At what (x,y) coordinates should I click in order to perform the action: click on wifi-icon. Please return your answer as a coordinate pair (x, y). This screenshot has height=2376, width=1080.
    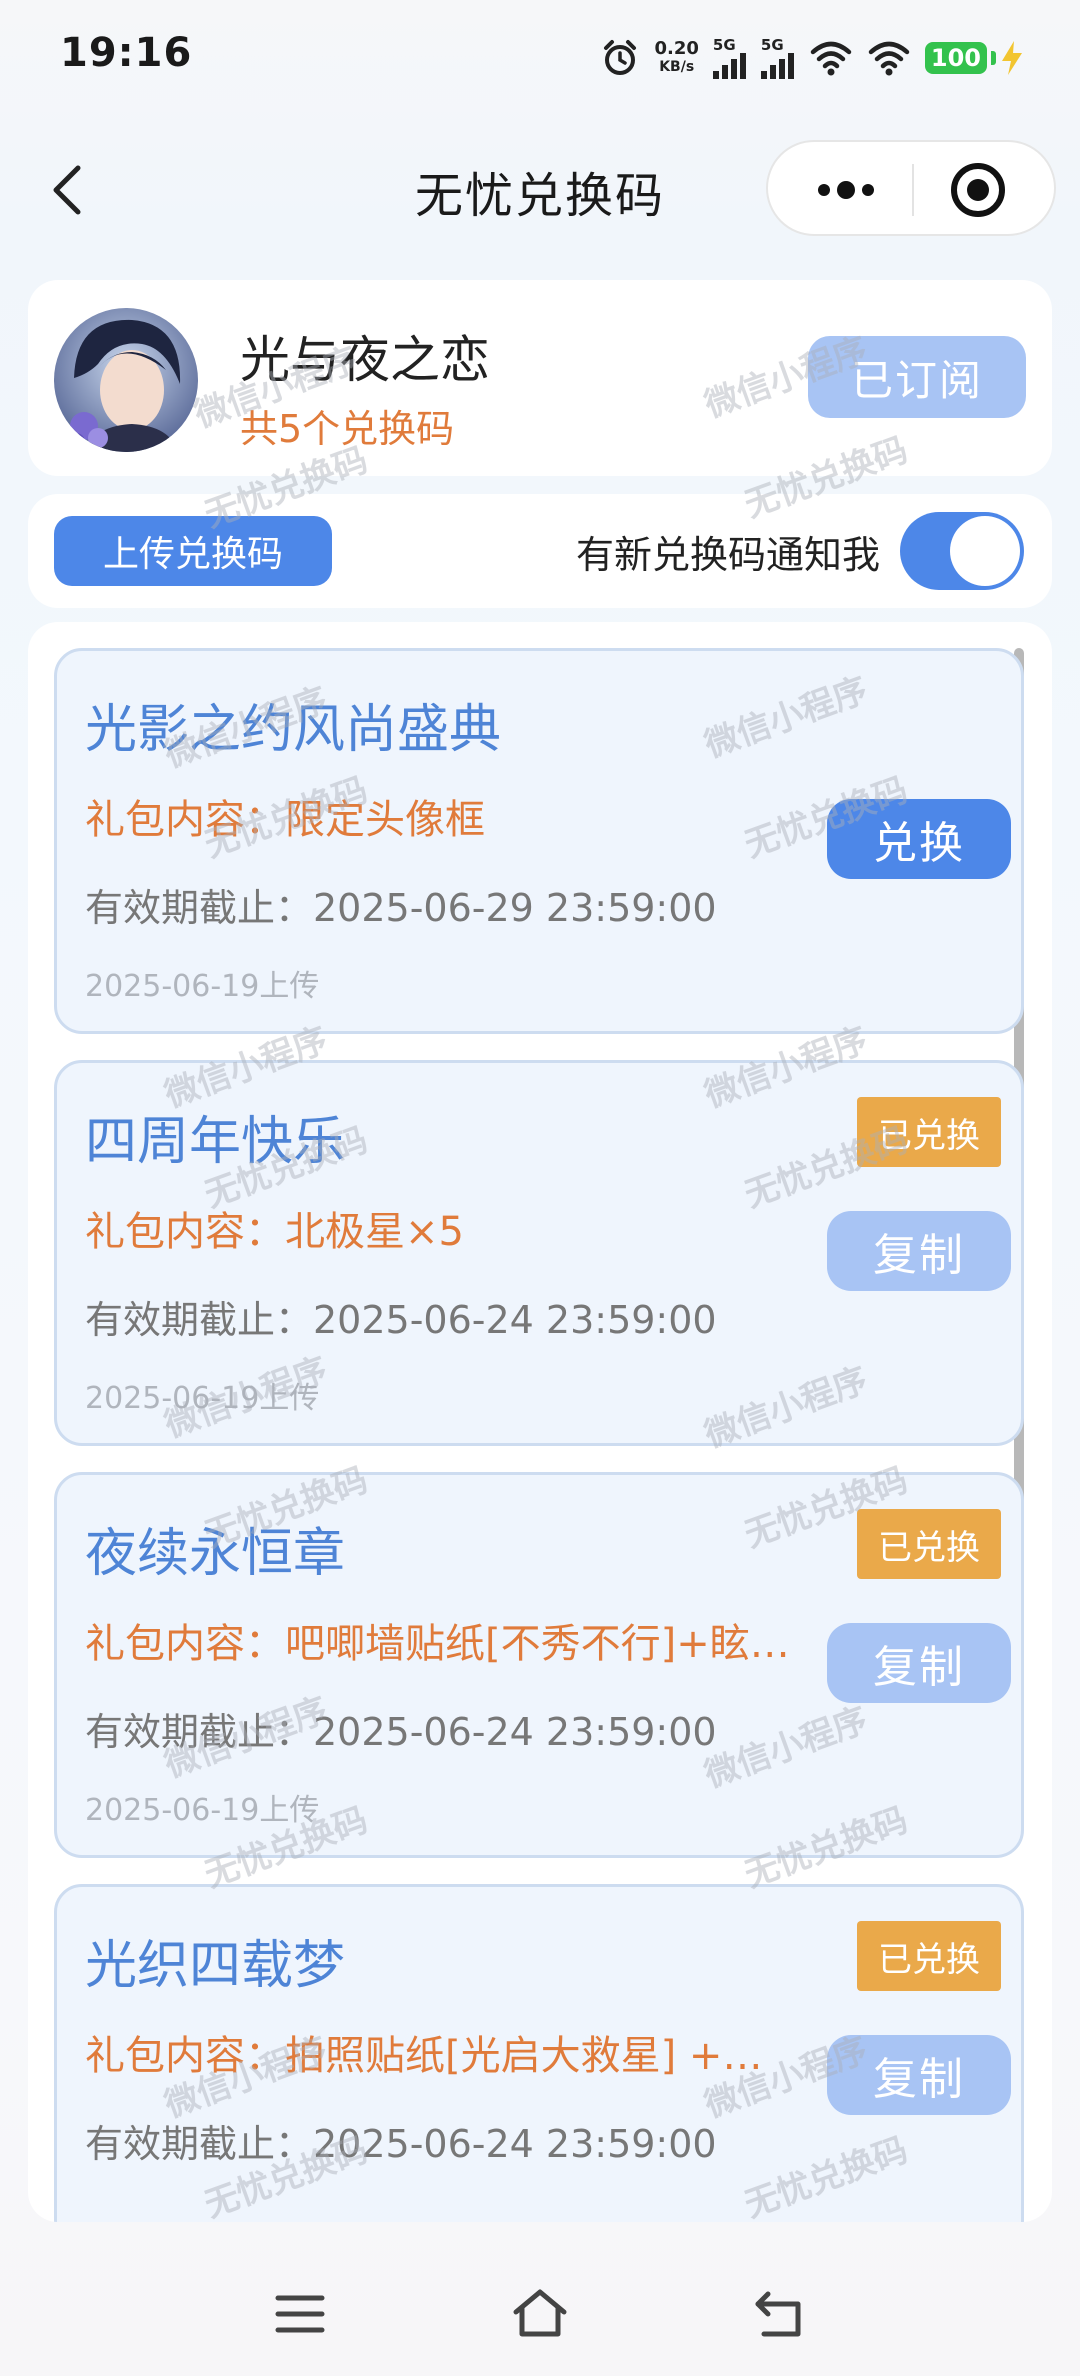
    Looking at the image, I should click on (889, 58).